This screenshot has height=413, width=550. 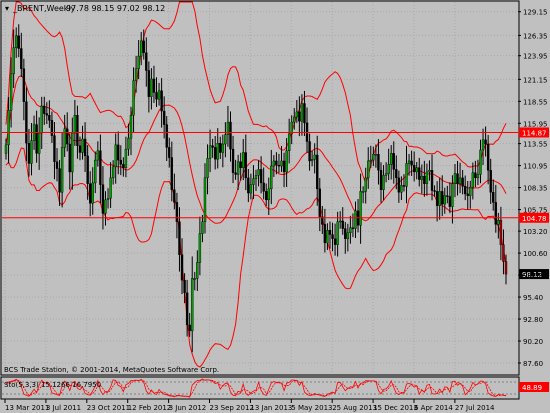 What do you see at coordinates (535, 211) in the screenshot?
I see `y-tick-label: 105.75` at bounding box center [535, 211].